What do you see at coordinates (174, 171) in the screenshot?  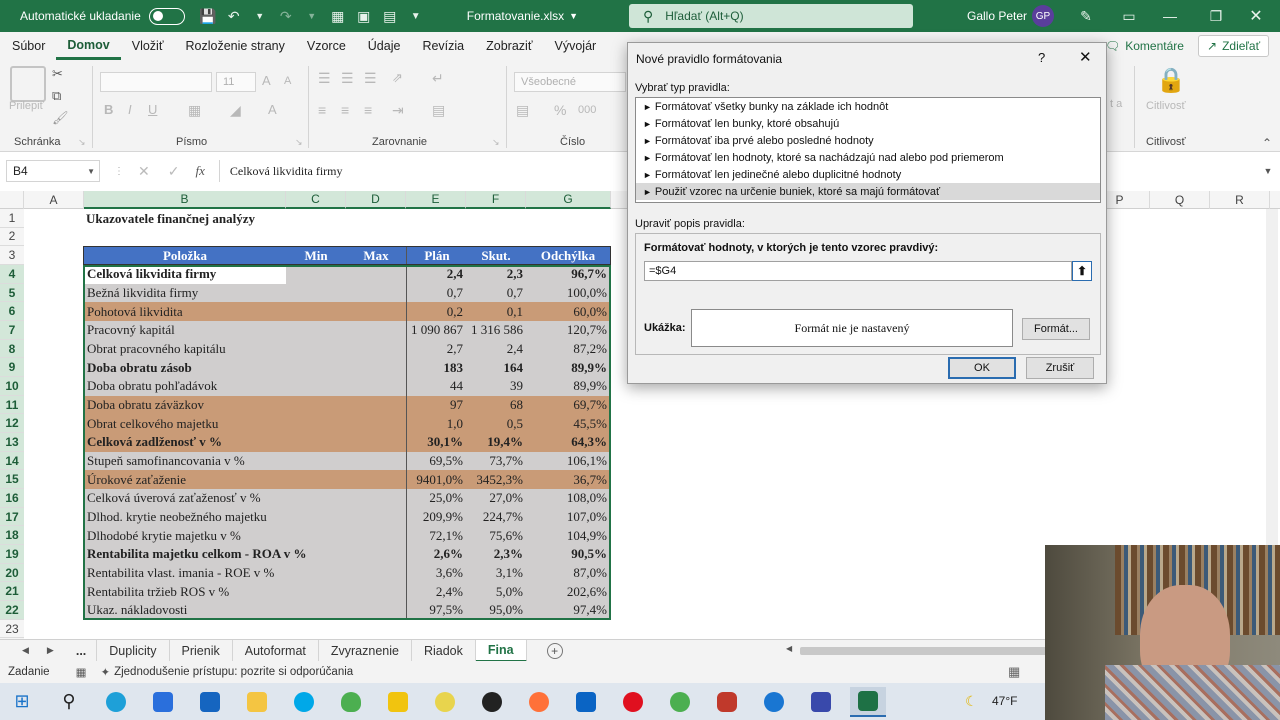 I see `confirm-entry-icon: ✓` at bounding box center [174, 171].